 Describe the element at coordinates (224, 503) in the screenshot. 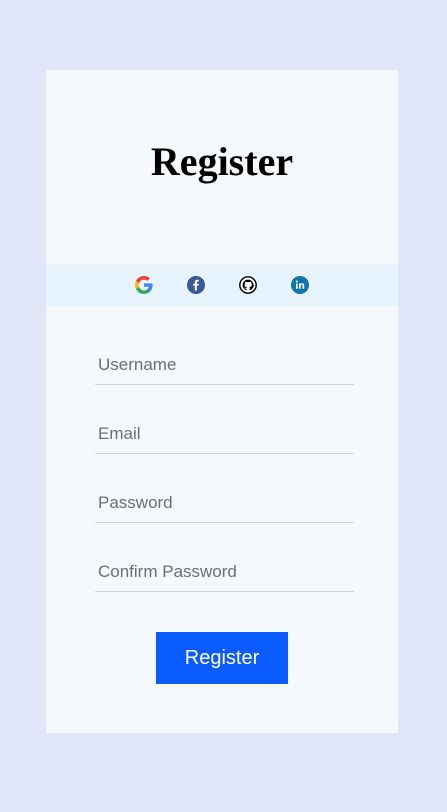

I see `password-field` at that location.